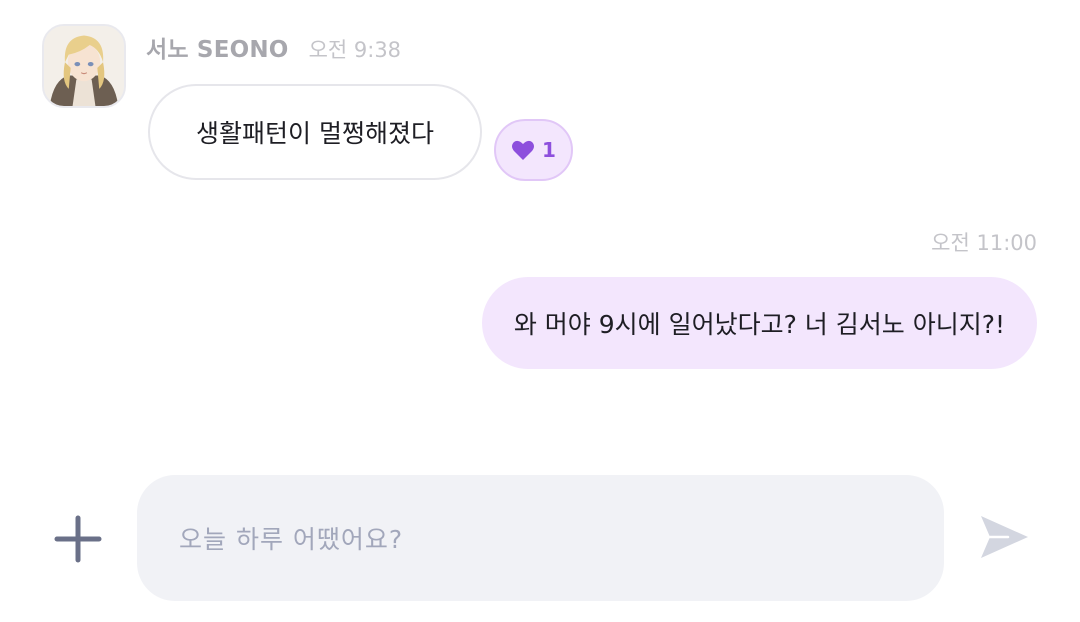  I want to click on character-portrait, so click(84, 66).